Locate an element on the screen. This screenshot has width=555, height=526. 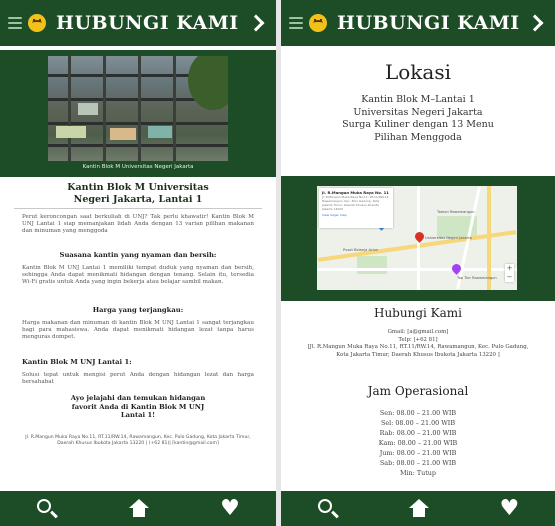
location-pin-icon is located at coordinates (419, 236).